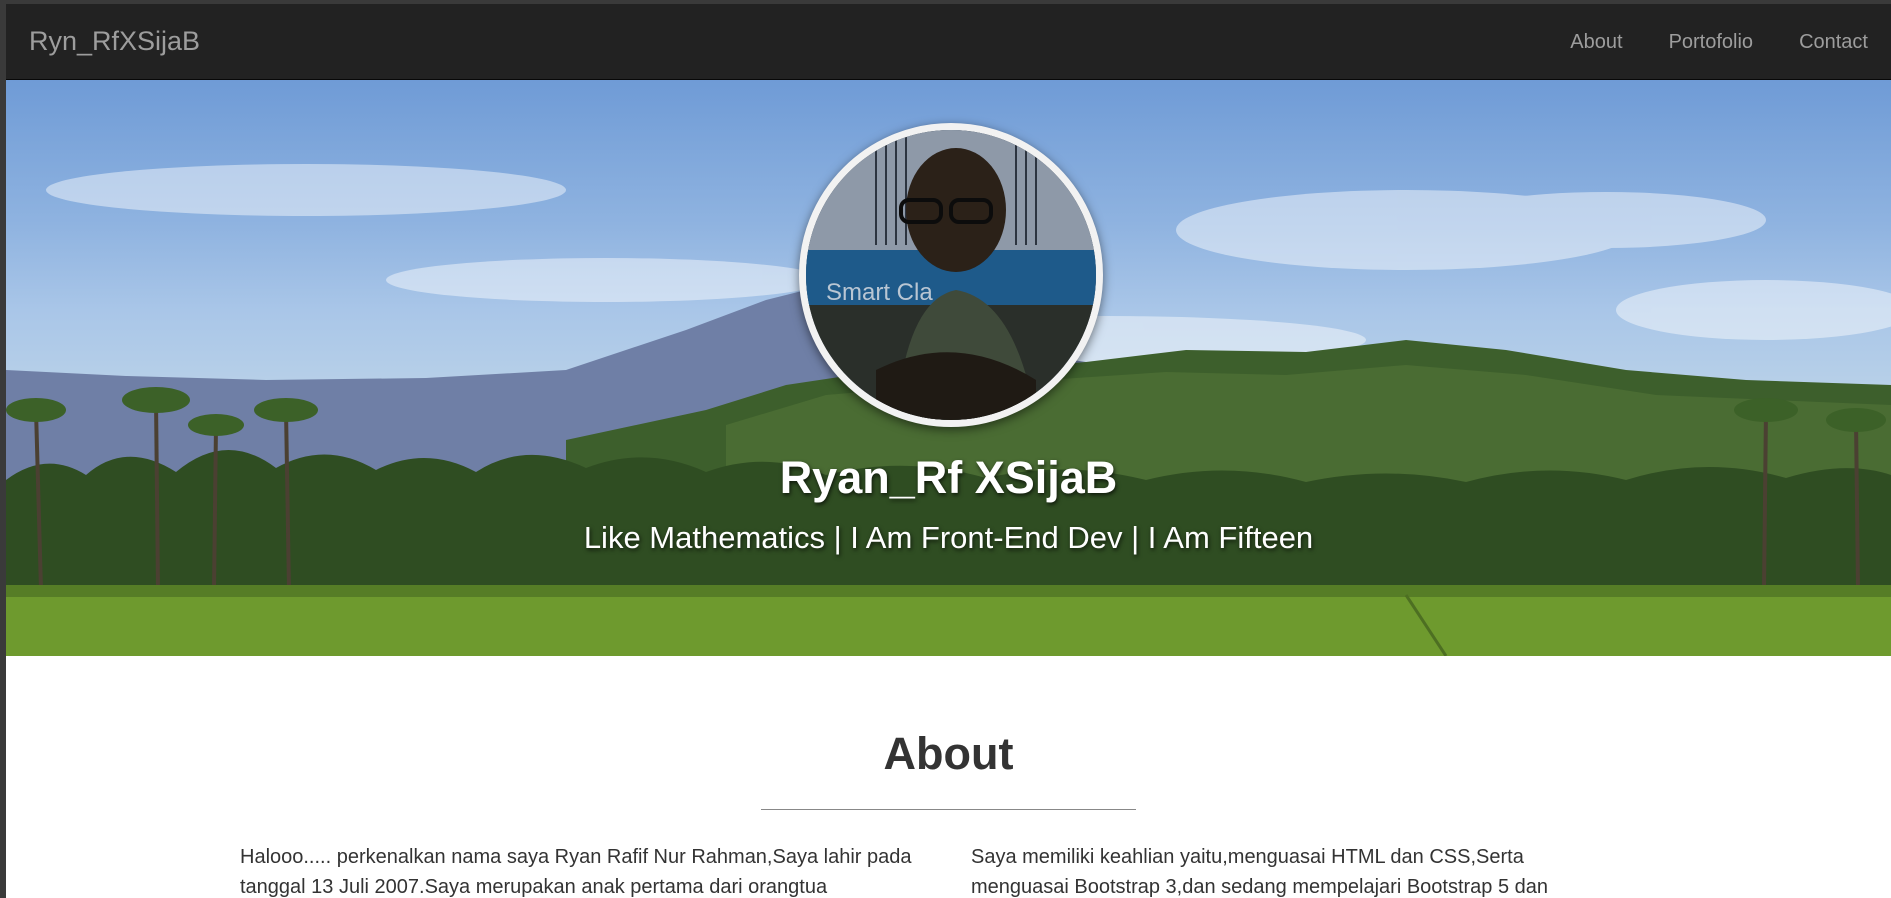 The height and width of the screenshot is (898, 1891). I want to click on avatar-photo: Smart Cla, so click(951, 275).